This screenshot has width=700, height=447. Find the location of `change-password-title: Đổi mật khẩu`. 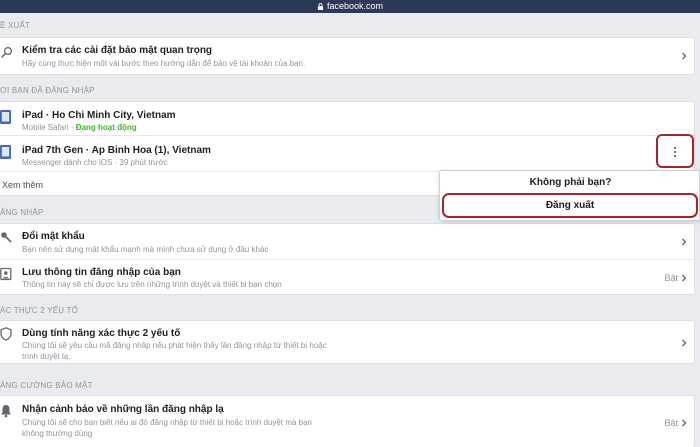

change-password-title: Đổi mật khẩu is located at coordinates (53, 236).